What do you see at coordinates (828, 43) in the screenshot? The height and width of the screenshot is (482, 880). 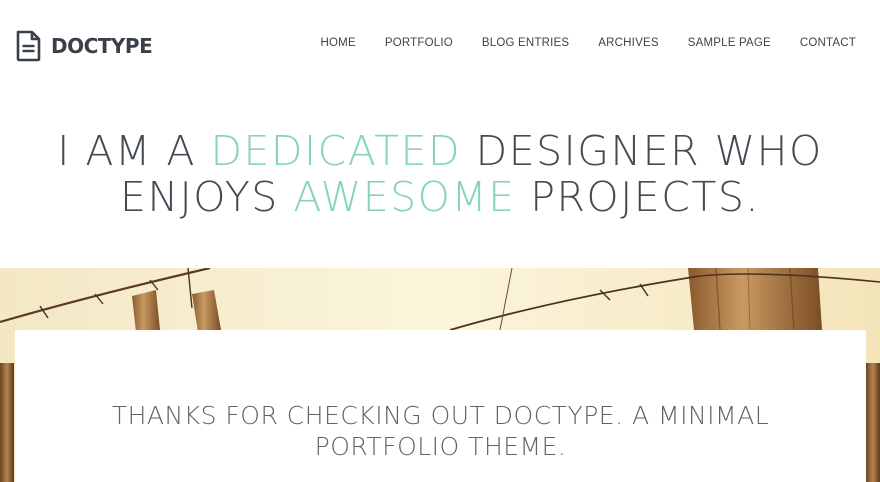 I see `nav-item-contact: CONTACT` at bounding box center [828, 43].